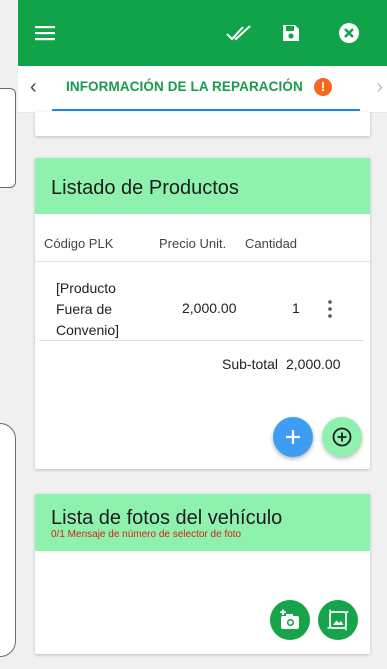 The width and height of the screenshot is (387, 669). Describe the element at coordinates (33, 87) in the screenshot. I see `tab-prev-arrow: ‹` at that location.